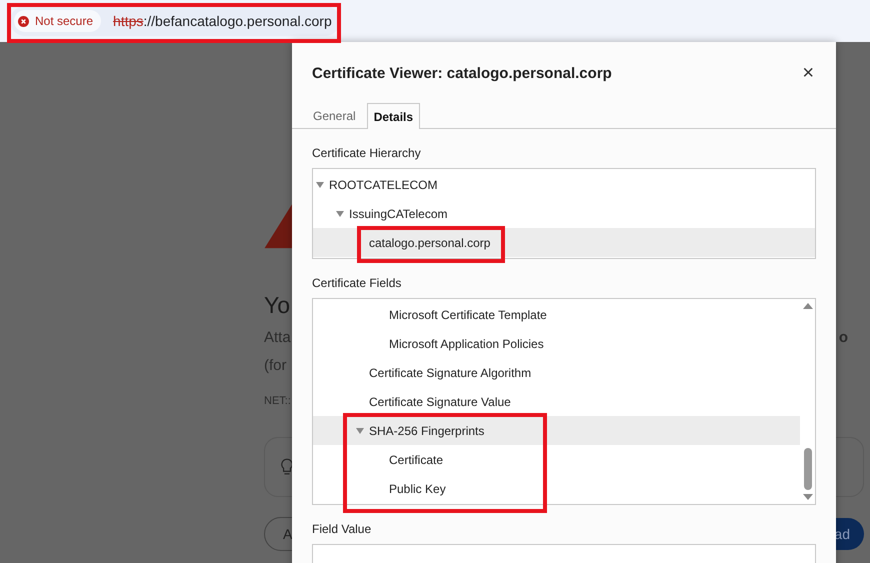  I want to click on error-code: NET::, so click(277, 401).